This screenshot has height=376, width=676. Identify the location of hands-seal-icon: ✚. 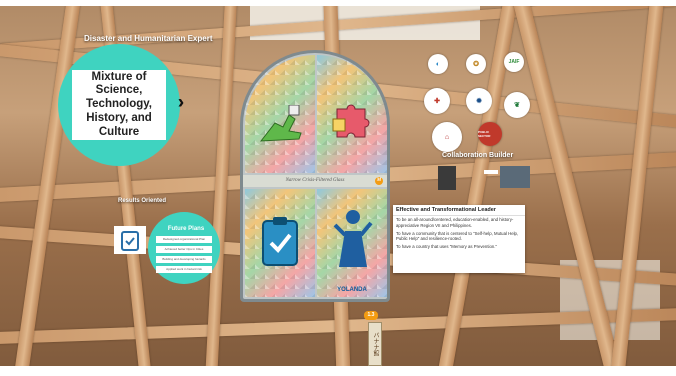
(437, 101).